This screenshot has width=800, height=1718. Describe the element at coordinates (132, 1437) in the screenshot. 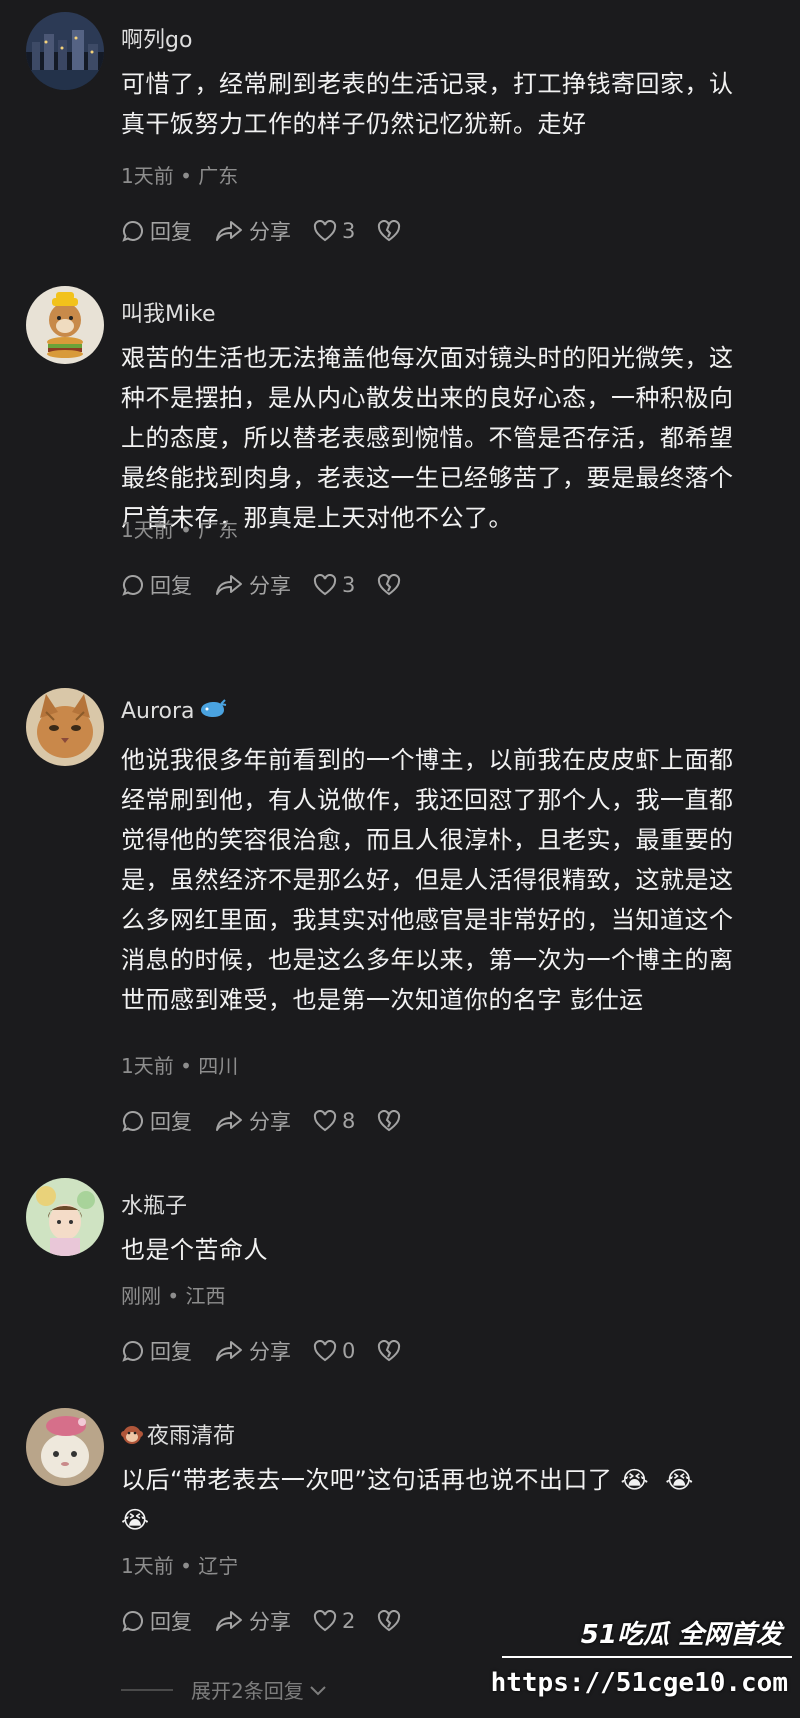

I see `monkey-icon` at that location.